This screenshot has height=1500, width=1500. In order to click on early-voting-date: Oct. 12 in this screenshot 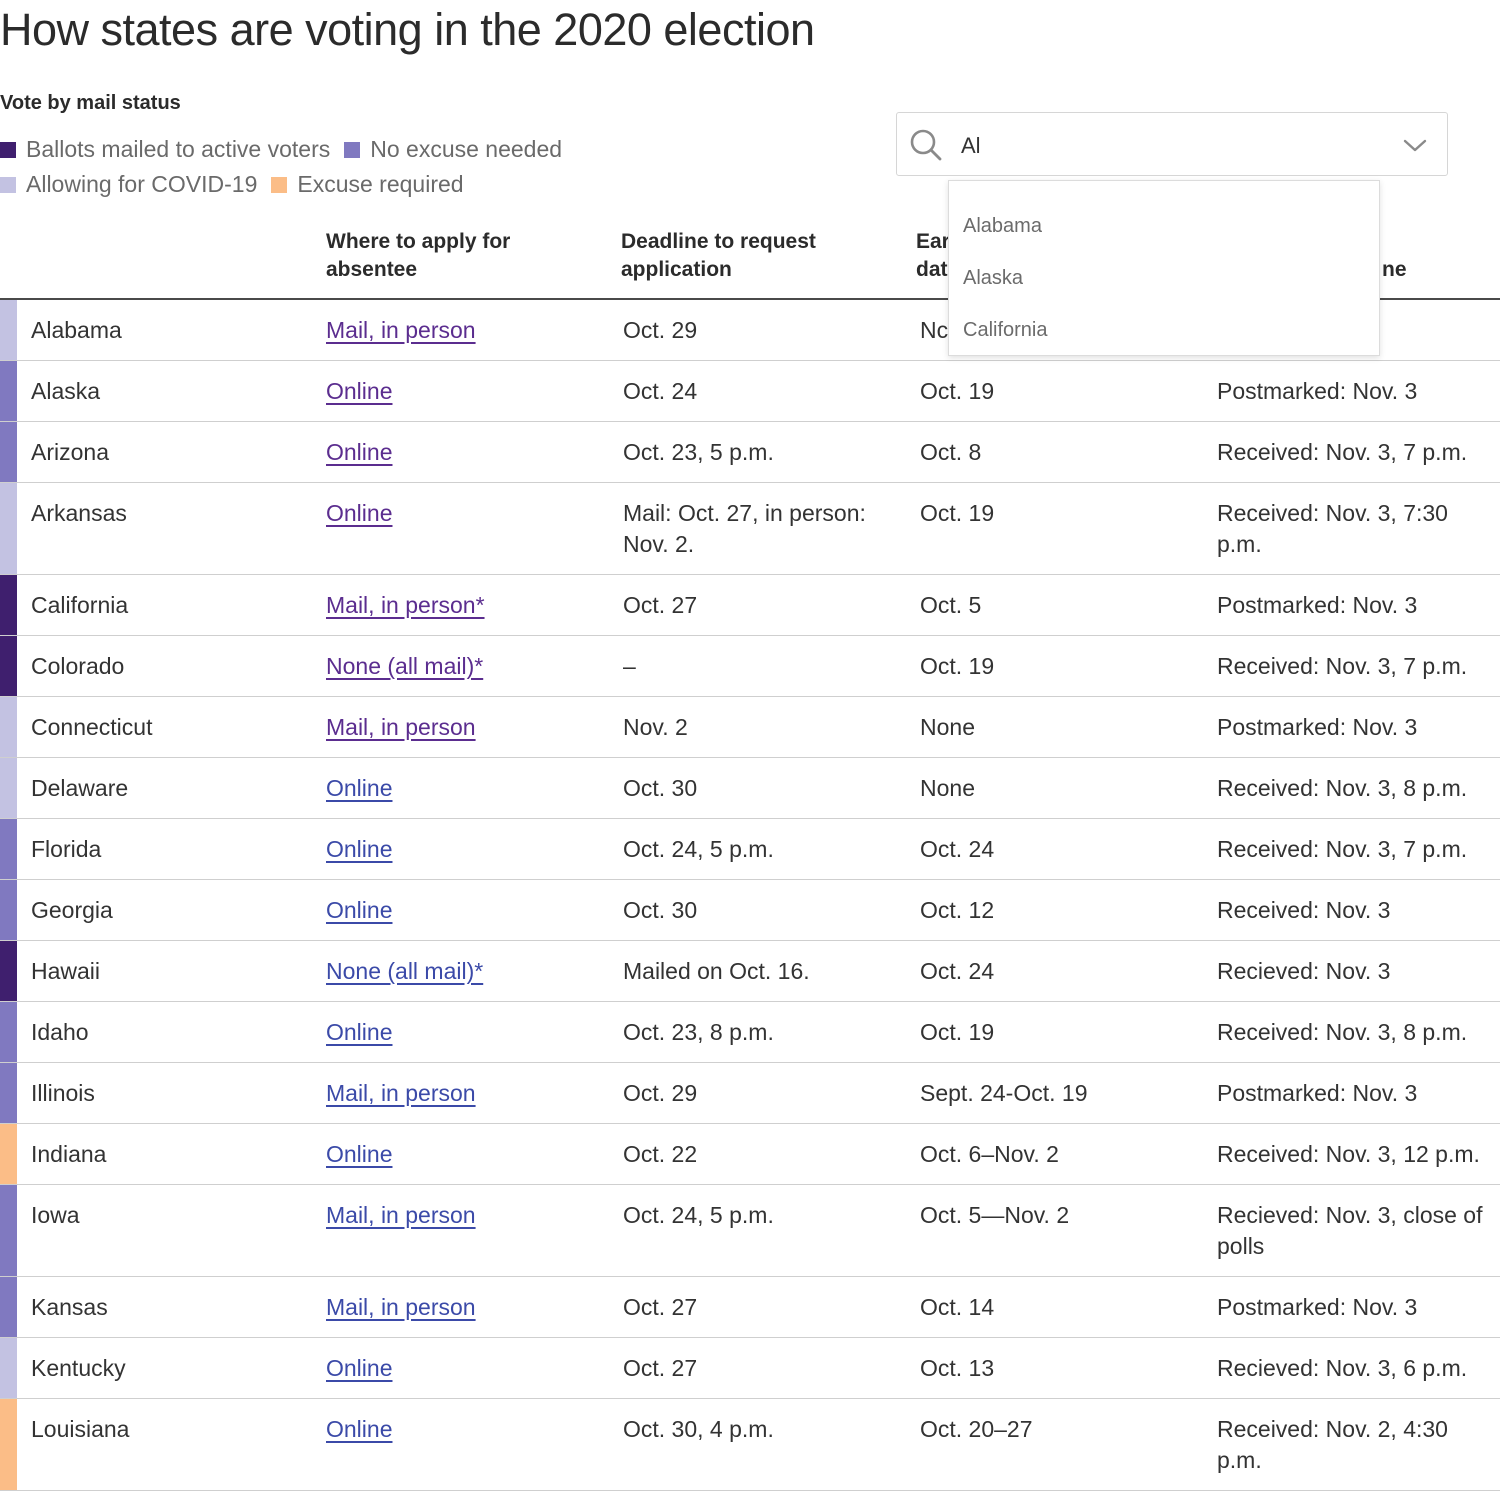, I will do `click(957, 910)`.